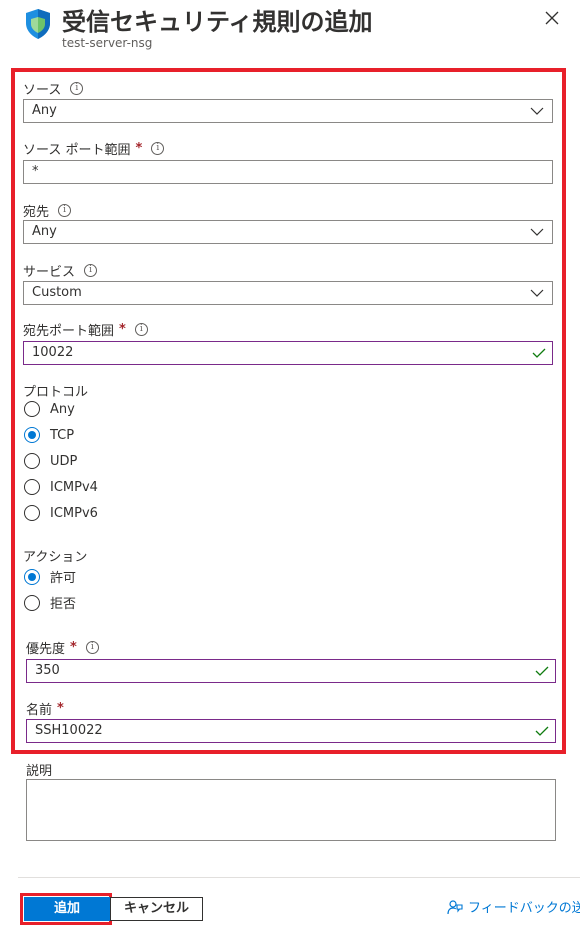 The width and height of the screenshot is (580, 940). Describe the element at coordinates (288, 293) in the screenshot. I see `service-select: Custom` at that location.